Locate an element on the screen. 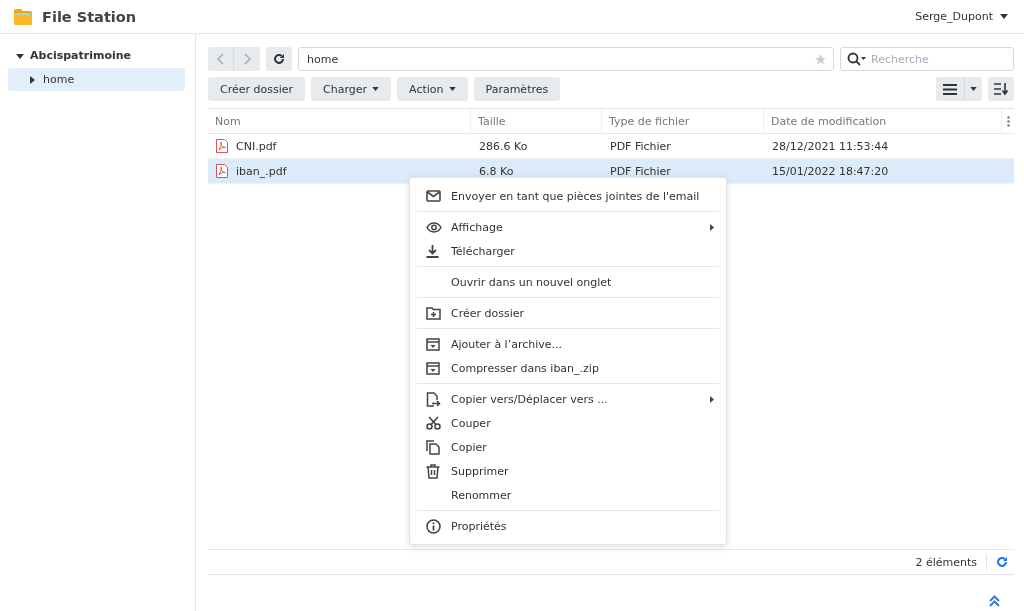  refresh-button is located at coordinates (279, 59).